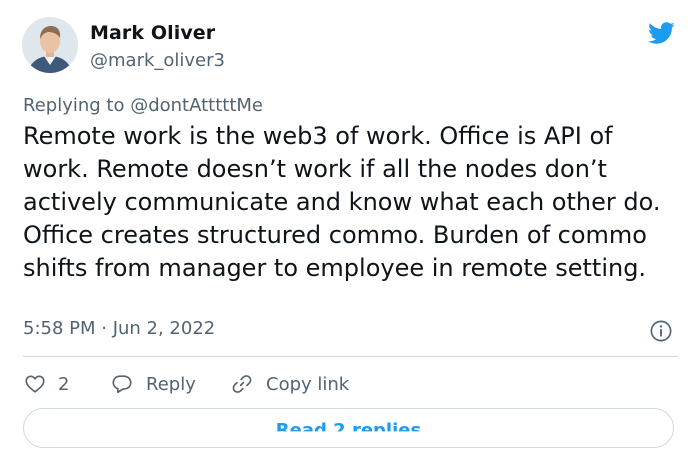 The width and height of the screenshot is (700, 472). I want to click on replying-to-prefix: Replying to, so click(77, 105).